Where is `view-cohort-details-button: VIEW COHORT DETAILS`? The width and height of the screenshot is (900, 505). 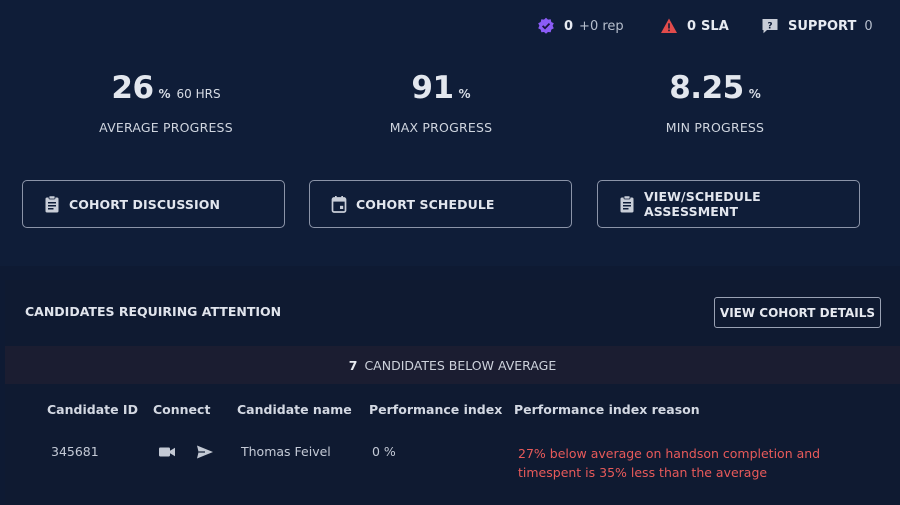 view-cohort-details-button: VIEW COHORT DETAILS is located at coordinates (797, 312).